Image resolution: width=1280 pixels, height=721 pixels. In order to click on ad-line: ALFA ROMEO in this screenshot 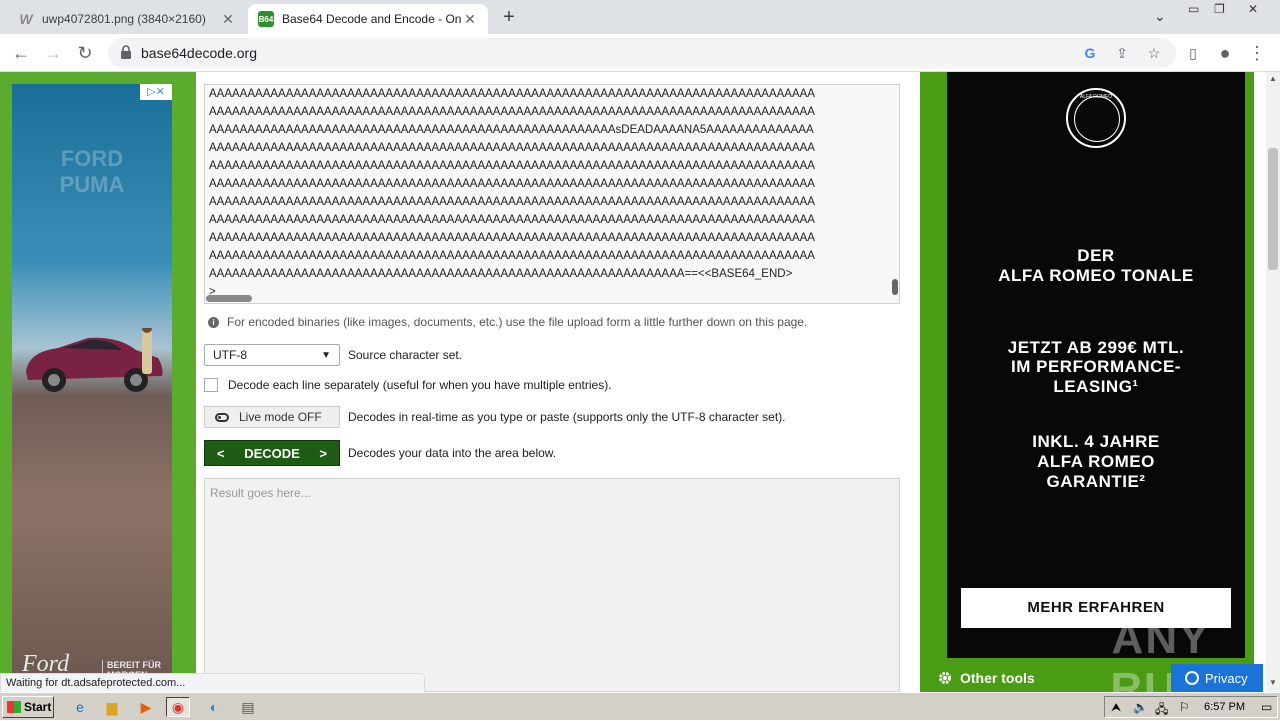, I will do `click(1096, 461)`.